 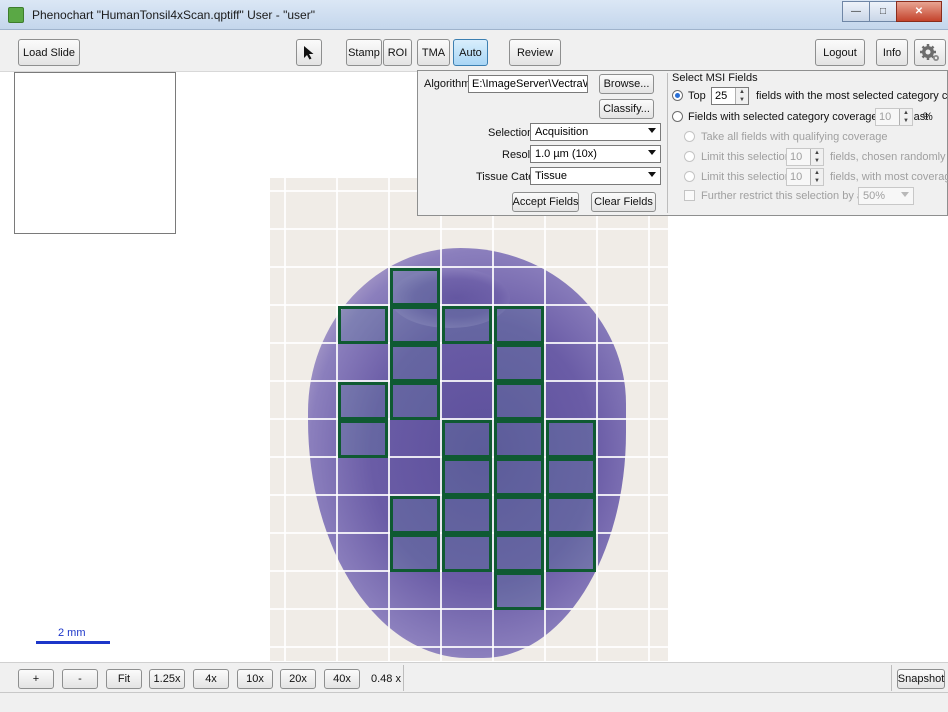 I want to click on zoom-fit-button: Fit, so click(x=124, y=679).